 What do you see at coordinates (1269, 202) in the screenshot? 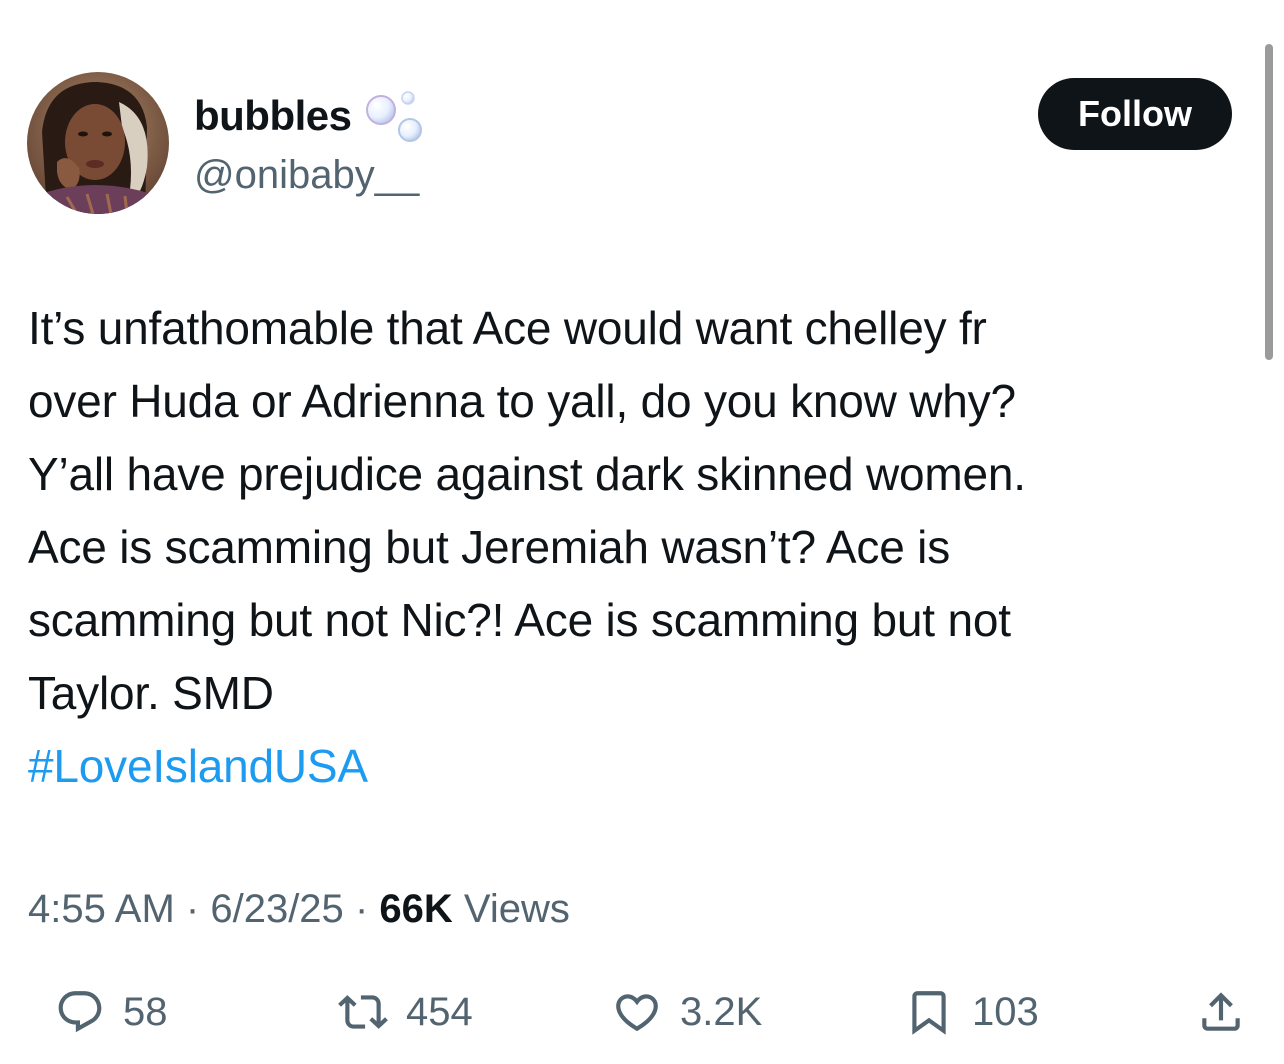
I see `scrollbar` at bounding box center [1269, 202].